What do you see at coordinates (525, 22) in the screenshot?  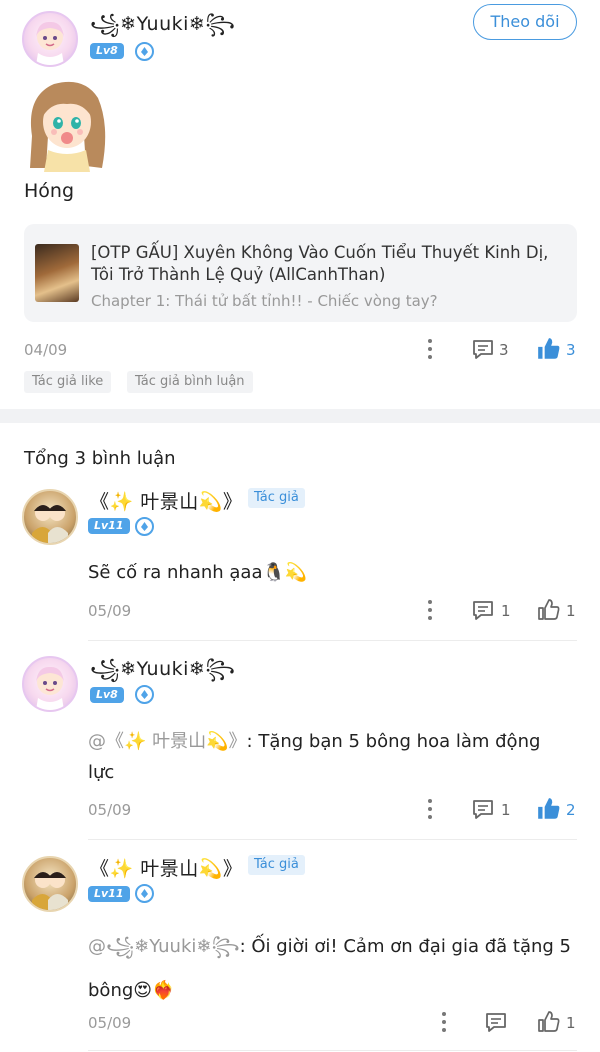 I see `follow-button: Theo dõi` at bounding box center [525, 22].